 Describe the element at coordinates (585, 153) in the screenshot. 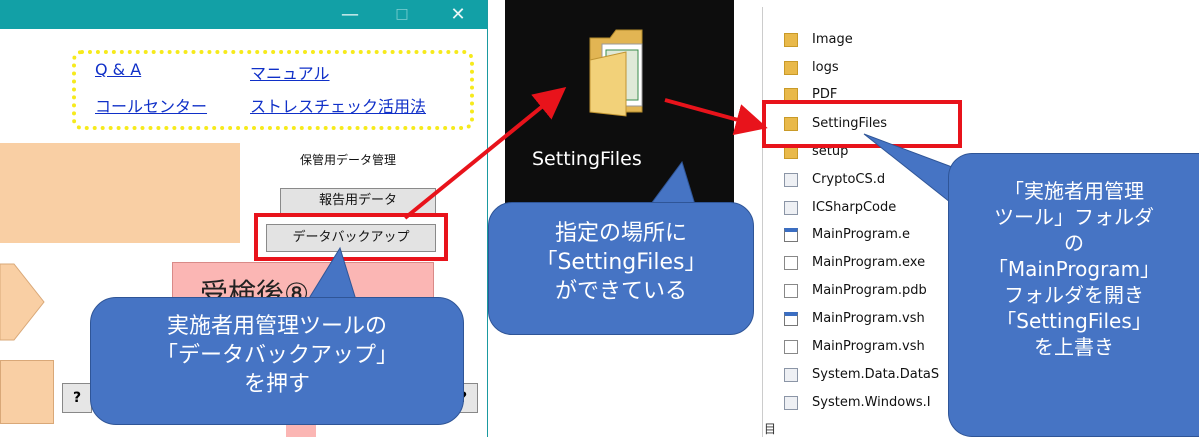

I see `connector-arrows` at that location.